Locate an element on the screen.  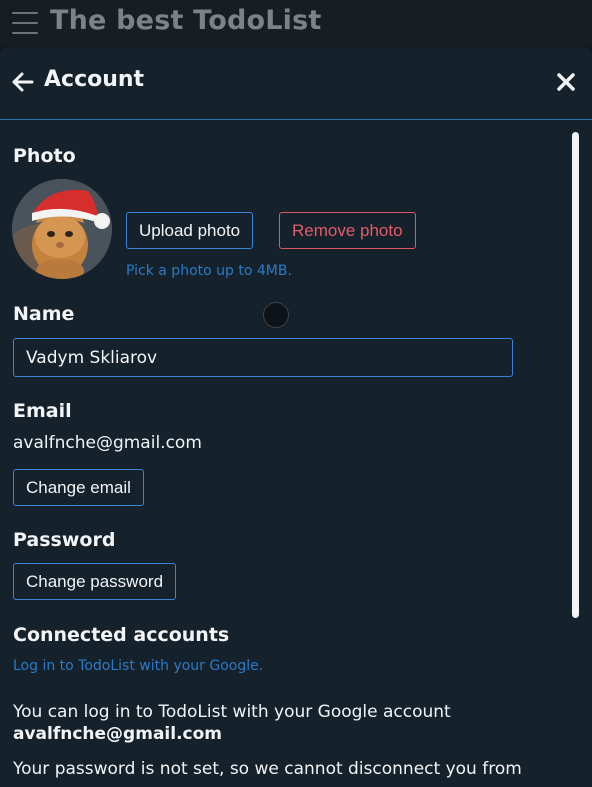
photo-hint: Pick a photo up to 4MB. is located at coordinates (209, 271).